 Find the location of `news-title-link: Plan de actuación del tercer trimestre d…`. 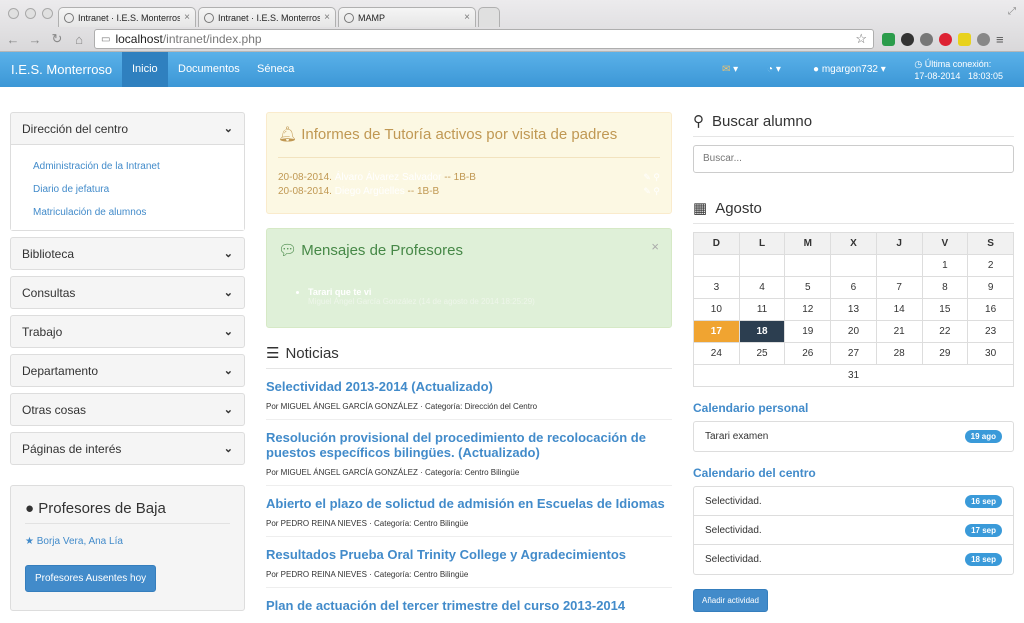

news-title-link: Plan de actuación del tercer trimestre d… is located at coordinates (469, 605).